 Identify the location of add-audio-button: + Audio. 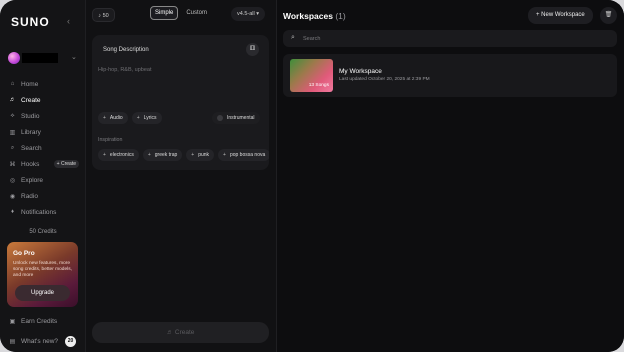
(113, 118).